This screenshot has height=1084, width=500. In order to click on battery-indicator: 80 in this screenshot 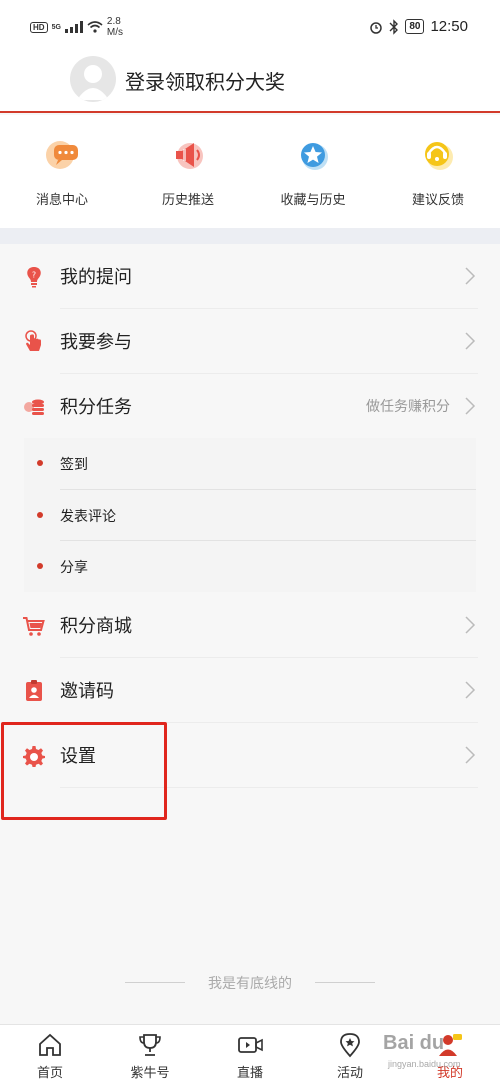, I will do `click(415, 26)`.